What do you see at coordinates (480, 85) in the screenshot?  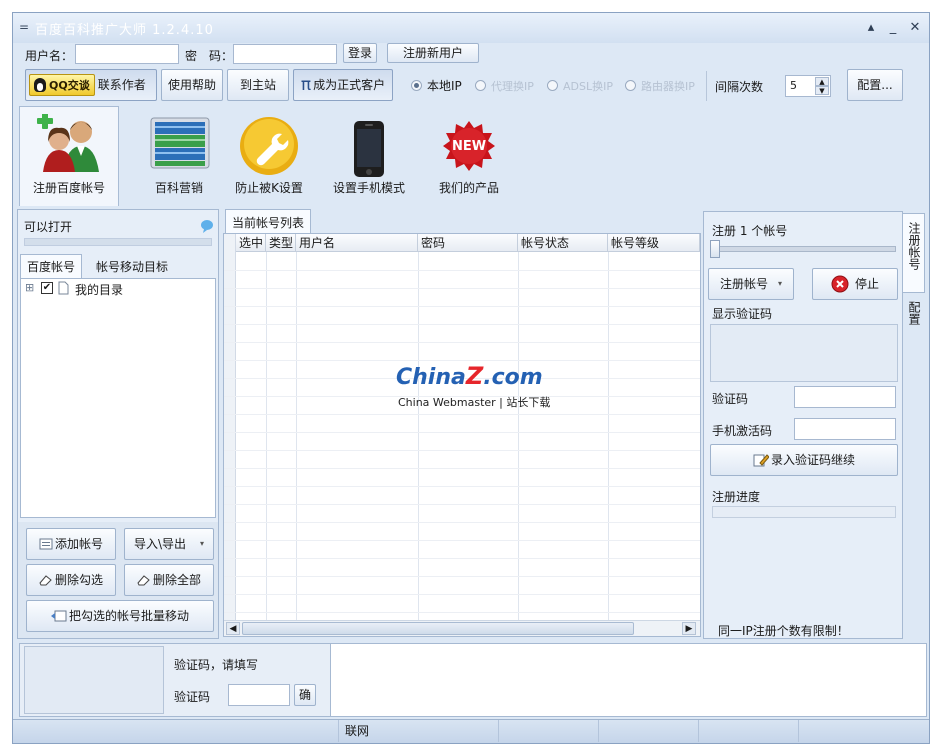 I see `radio-proxy` at bounding box center [480, 85].